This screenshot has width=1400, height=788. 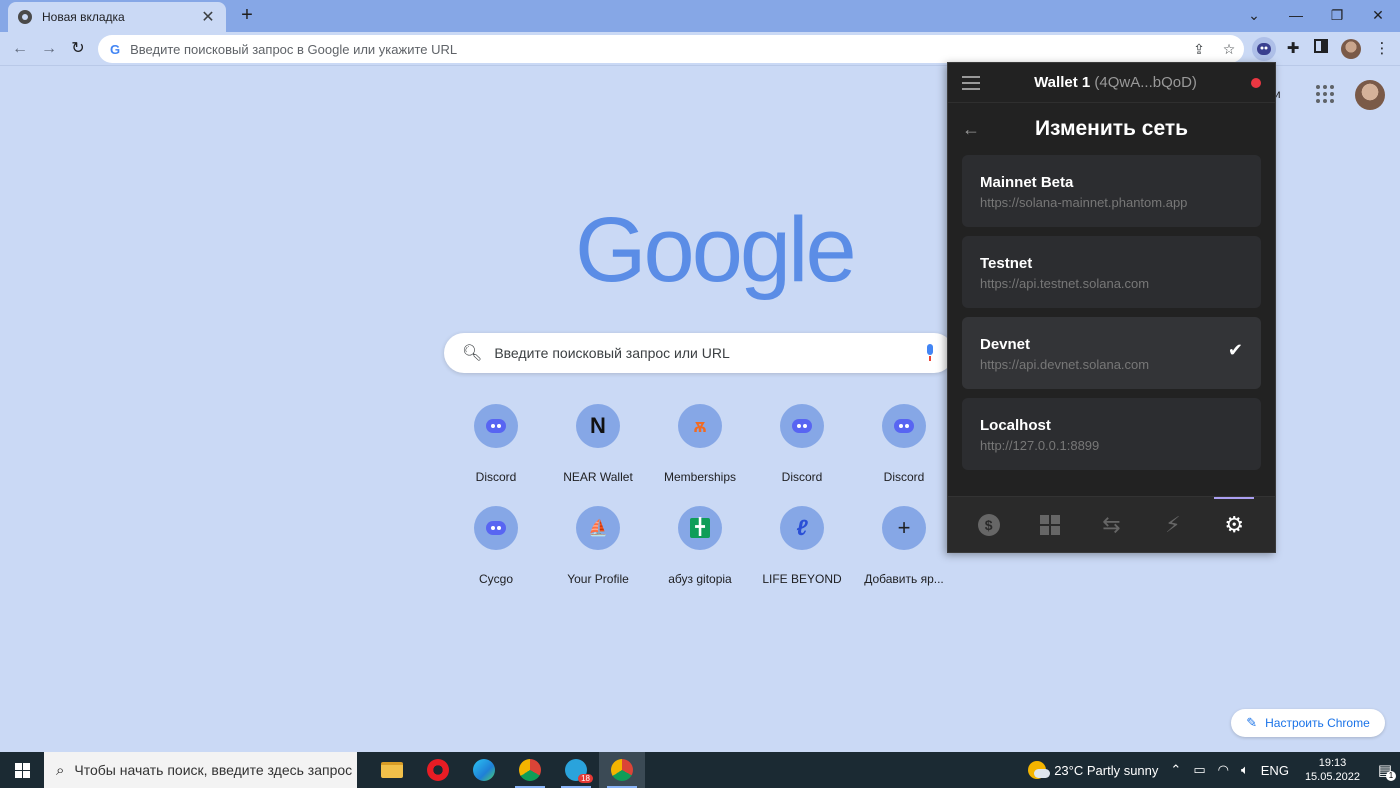 What do you see at coordinates (802, 528) in the screenshot?
I see `lifebeyond-icon: ℓ` at bounding box center [802, 528].